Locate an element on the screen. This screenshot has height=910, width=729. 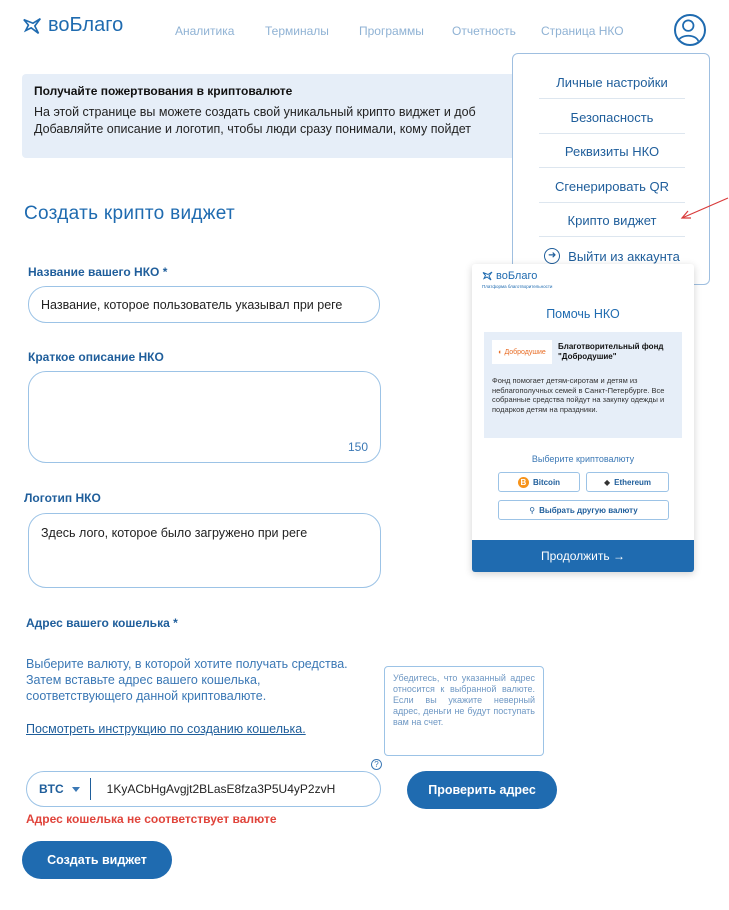
preview-heading: Помочь НКО is located at coordinates (583, 314).